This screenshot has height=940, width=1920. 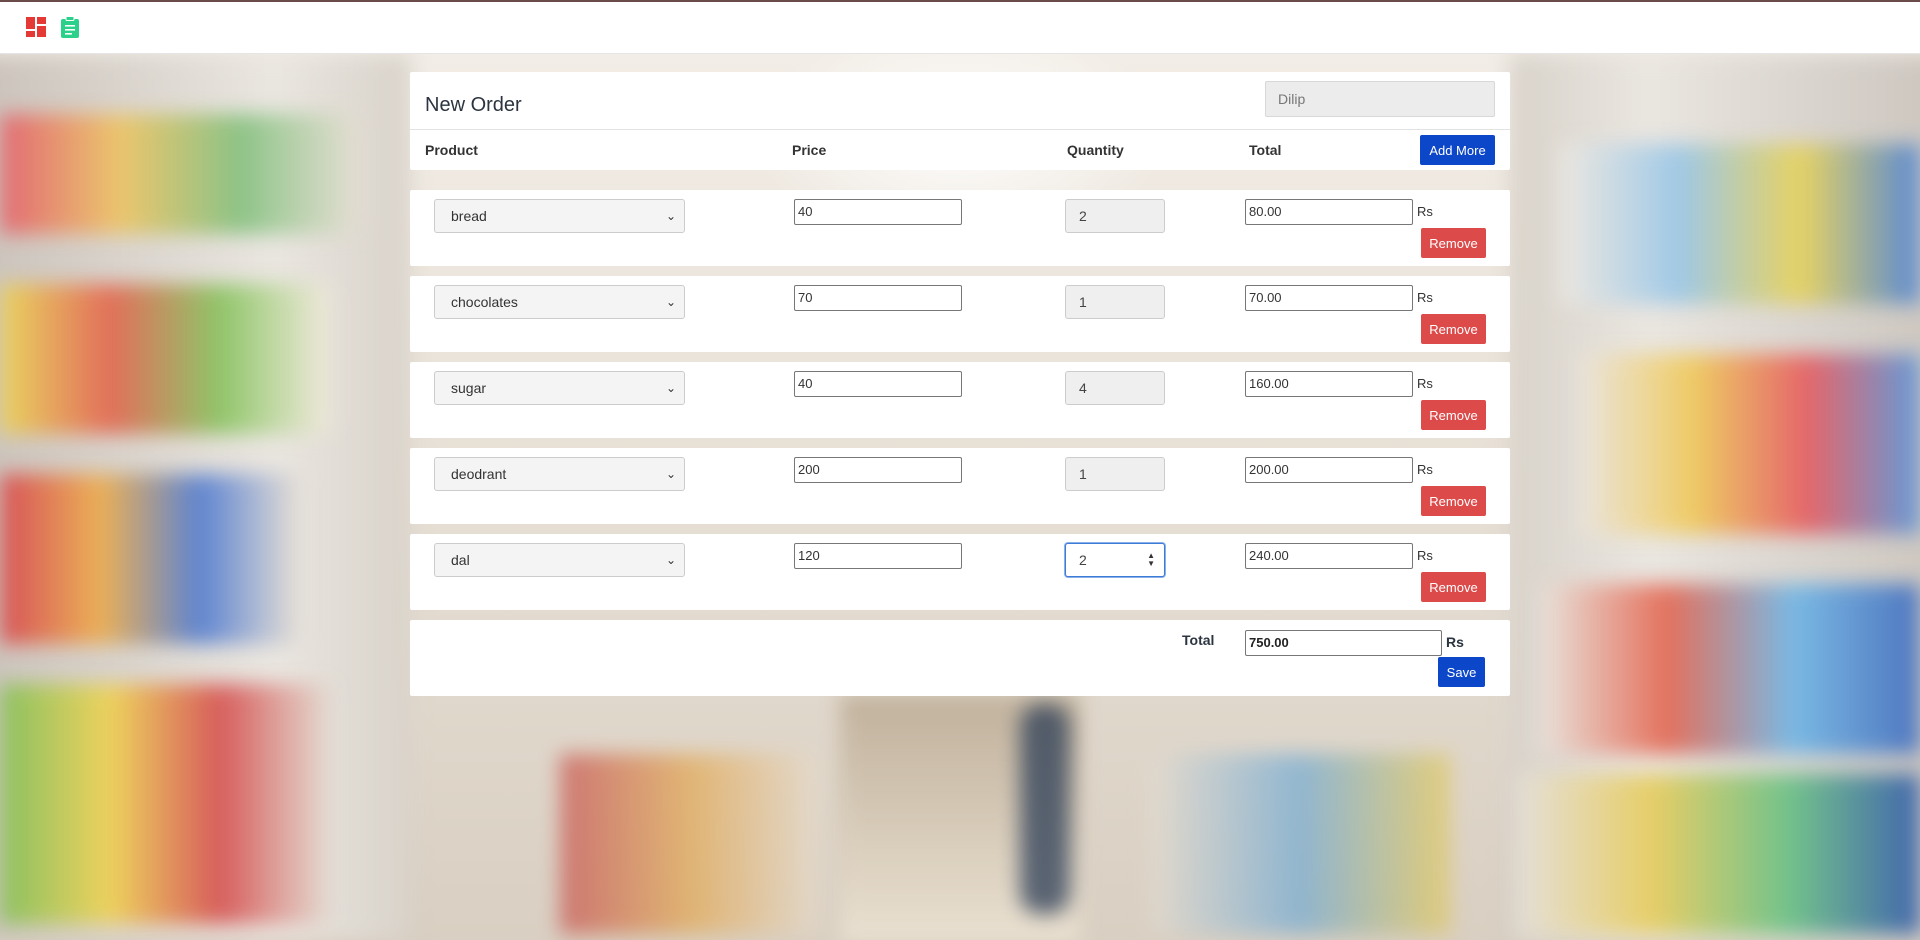 What do you see at coordinates (960, 129) in the screenshot?
I see `header-divider` at bounding box center [960, 129].